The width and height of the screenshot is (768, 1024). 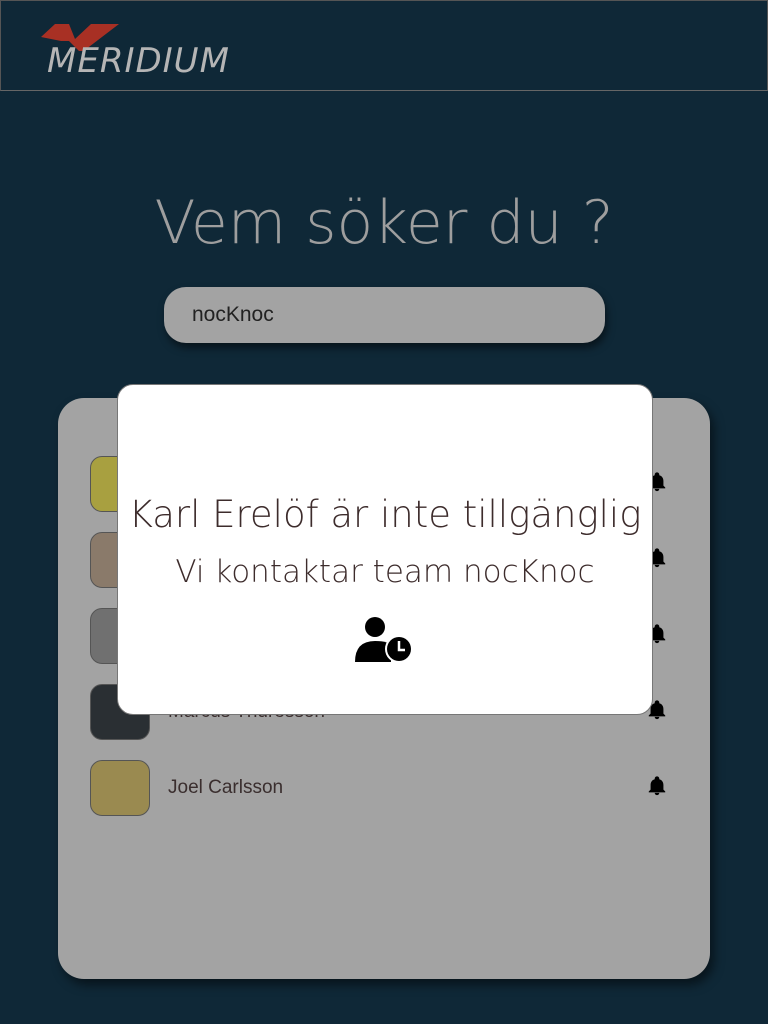 What do you see at coordinates (138, 61) in the screenshot?
I see `logo-text: MERIDIUM` at bounding box center [138, 61].